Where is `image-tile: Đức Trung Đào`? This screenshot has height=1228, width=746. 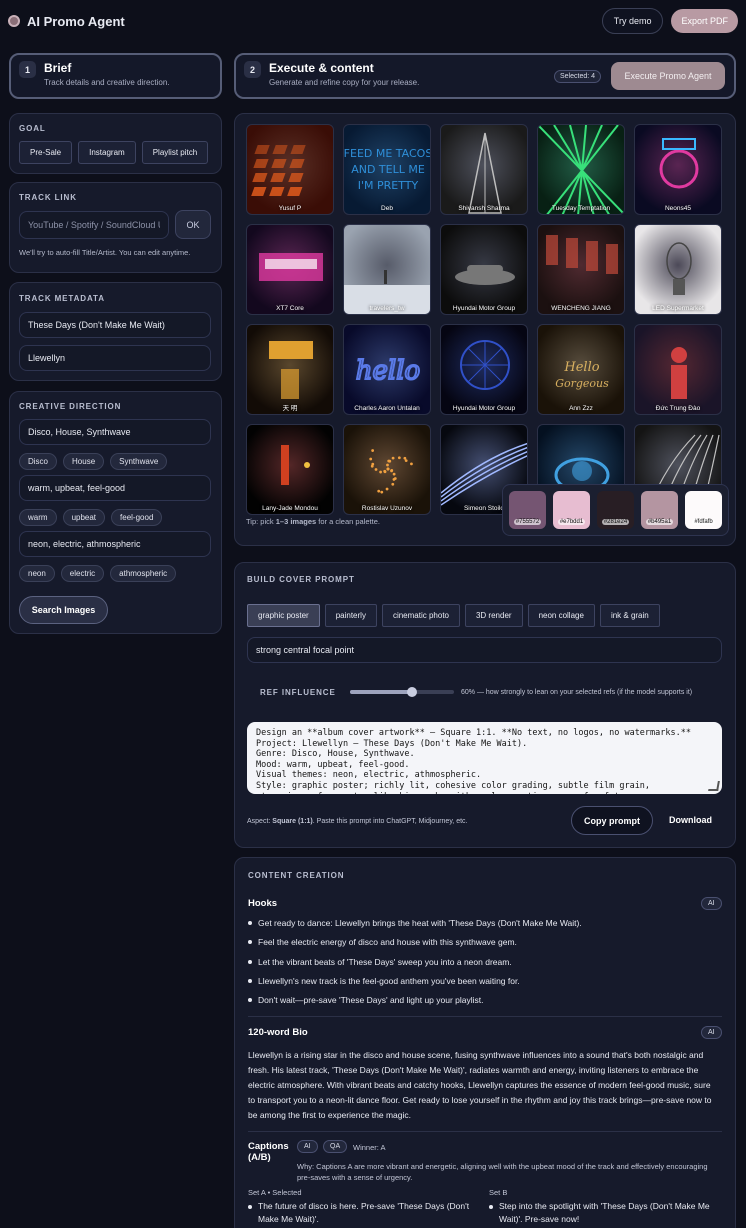
image-tile: Đức Trung Đào is located at coordinates (678, 369).